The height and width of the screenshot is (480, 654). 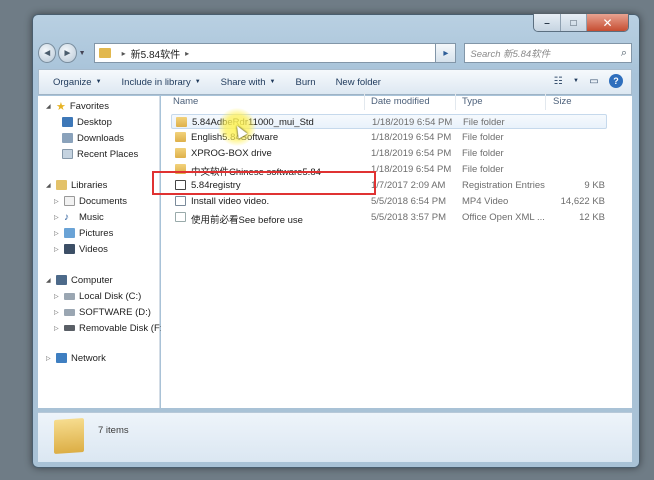 I want to click on nav-label: Videos, so click(x=93, y=249).